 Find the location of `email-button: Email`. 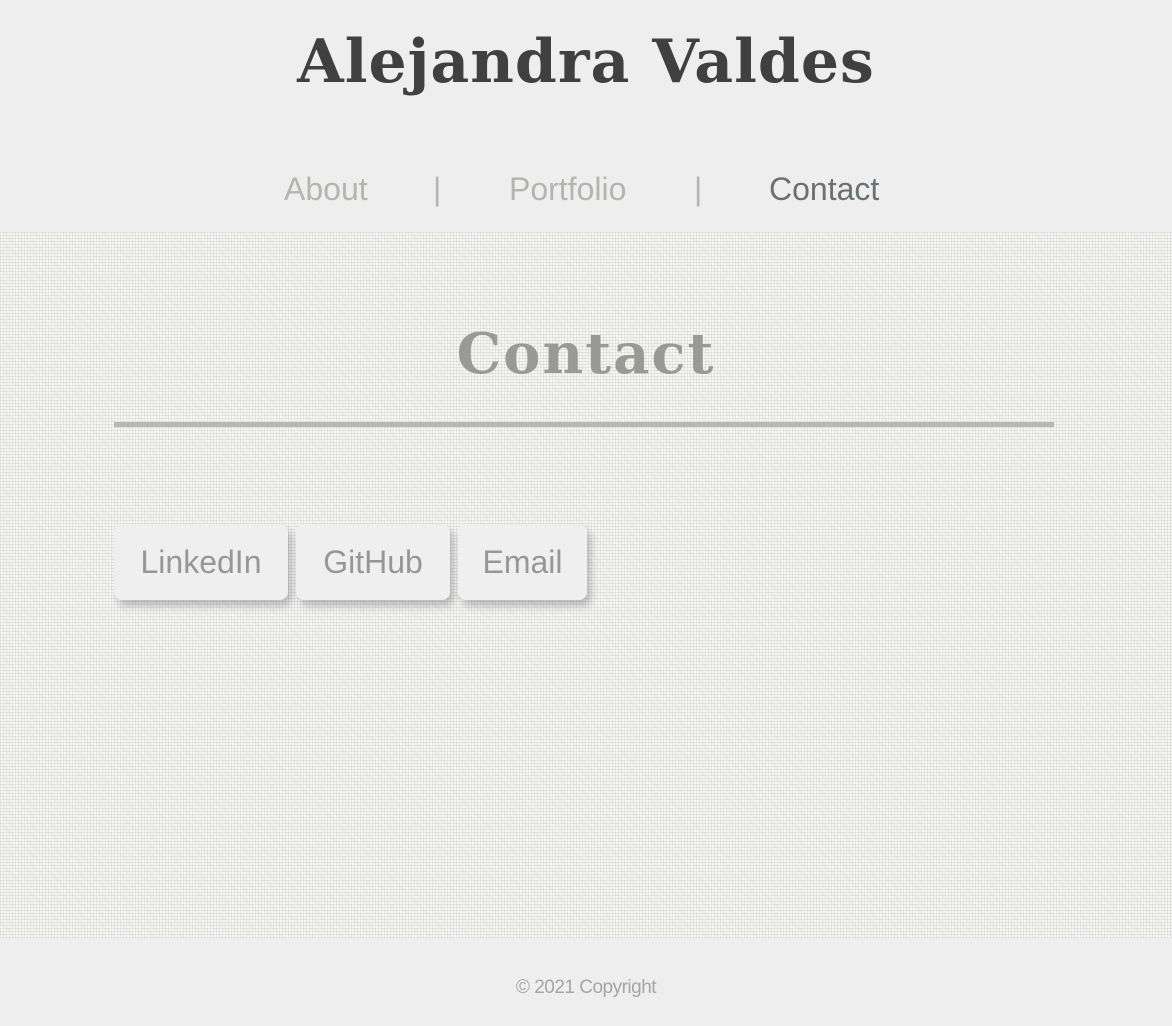

email-button: Email is located at coordinates (522, 562).